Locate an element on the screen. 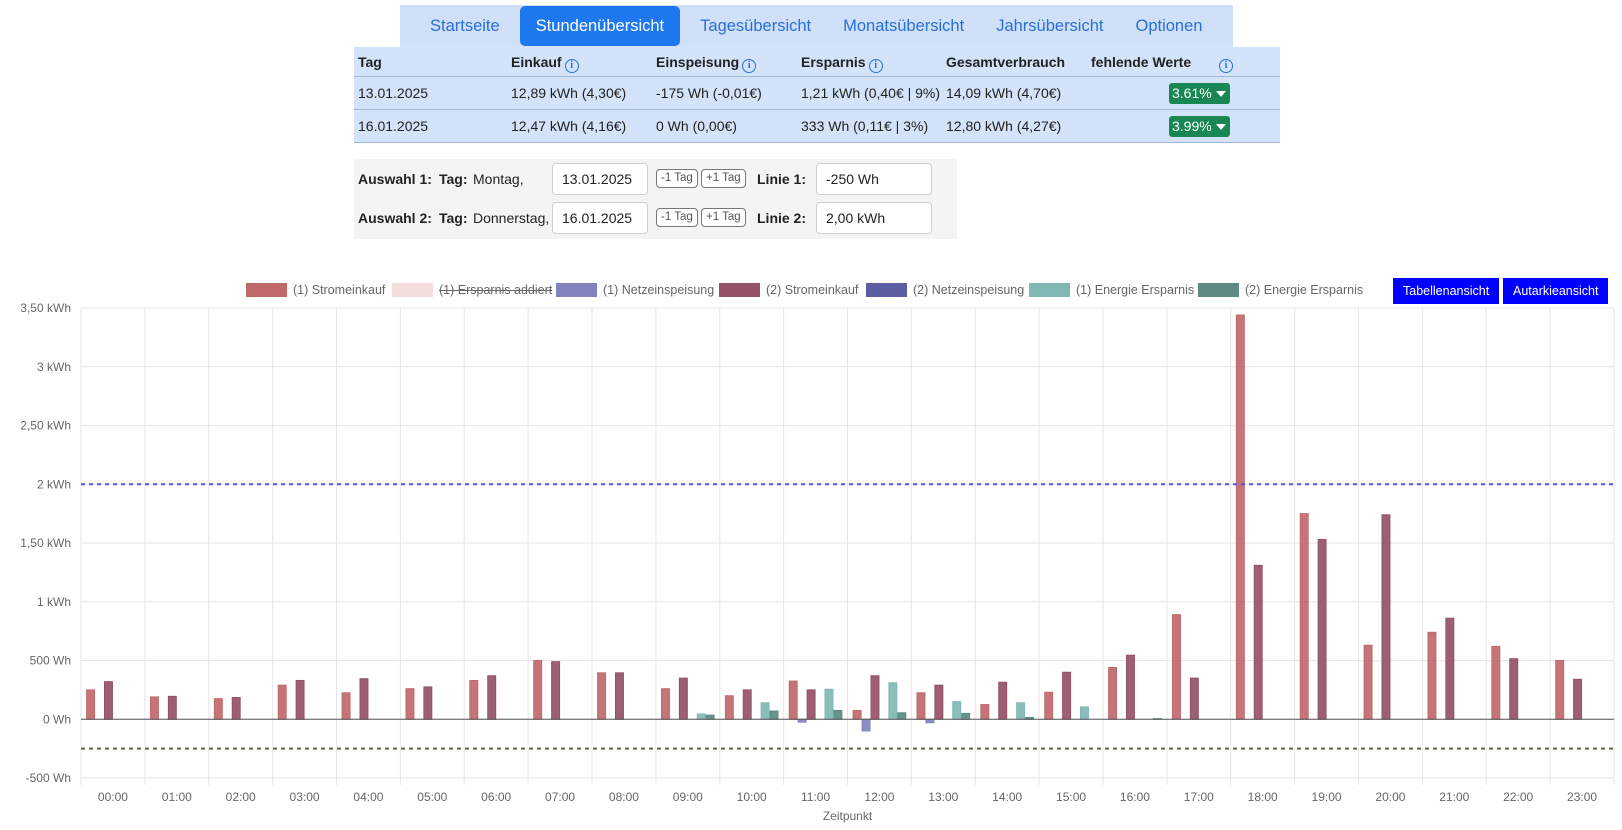  nav-optionen-dropdown: Optionen is located at coordinates (1177, 38).